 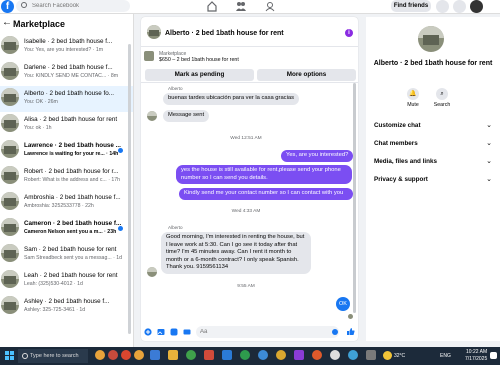 I want to click on task-view-icon, so click(x=155, y=355).